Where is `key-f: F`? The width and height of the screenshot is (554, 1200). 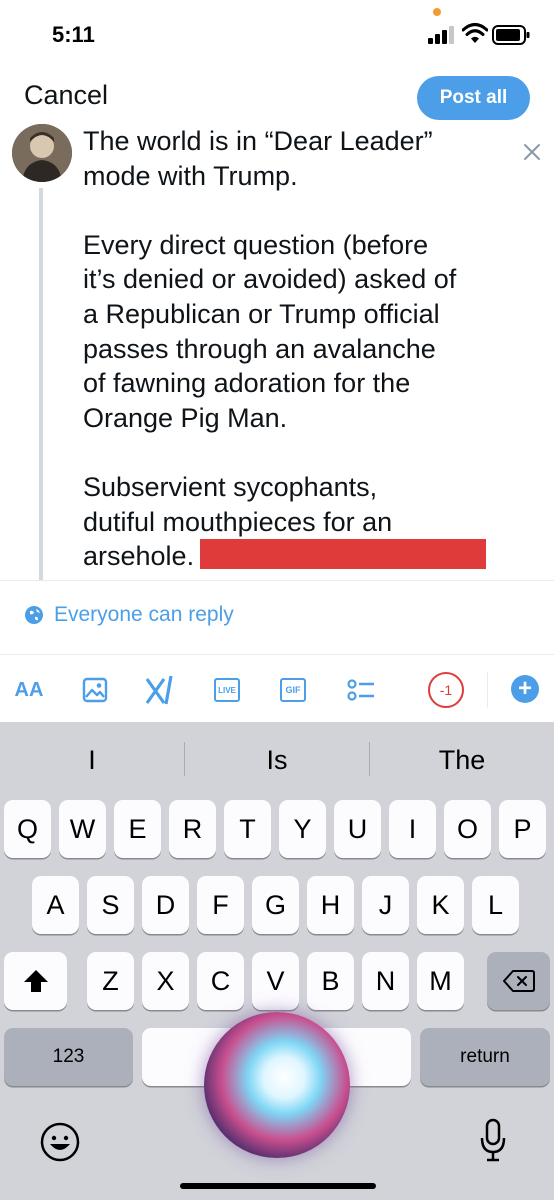
key-f: F is located at coordinates (220, 905).